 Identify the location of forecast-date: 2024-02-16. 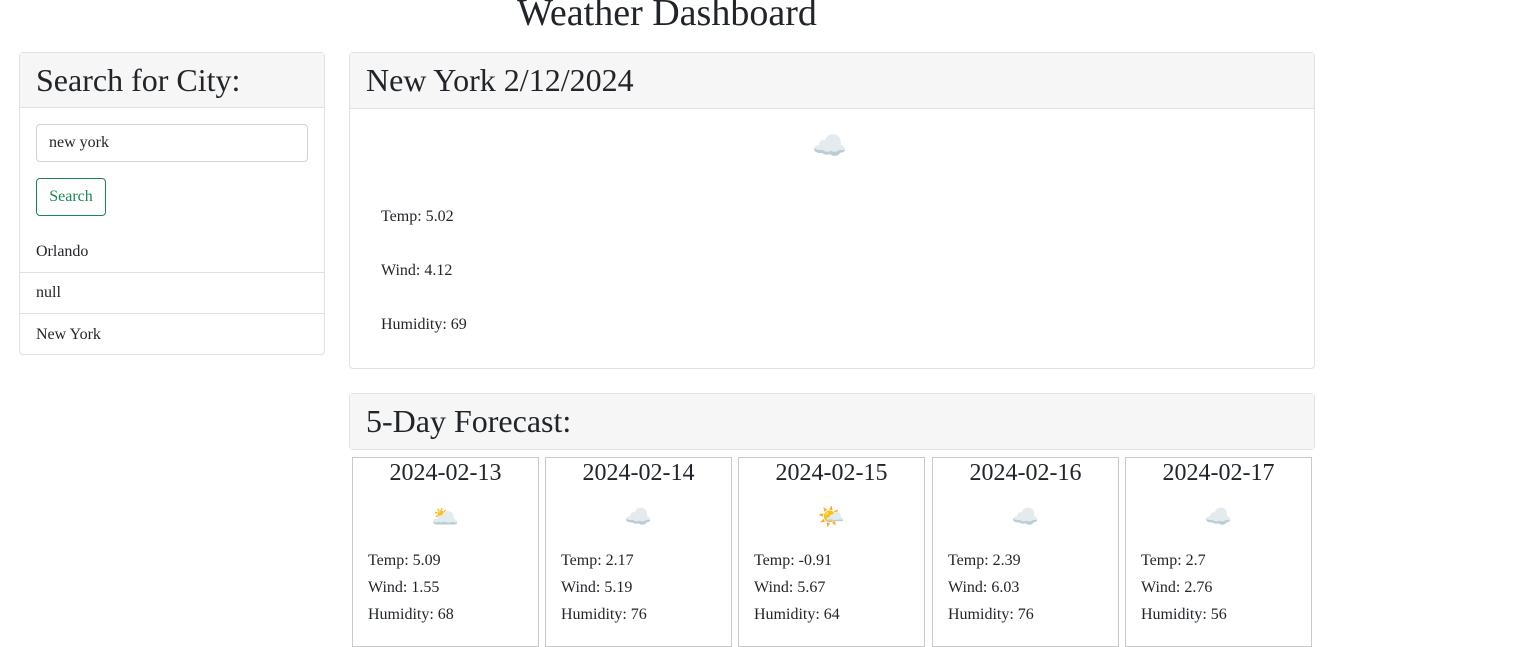
(1025, 473).